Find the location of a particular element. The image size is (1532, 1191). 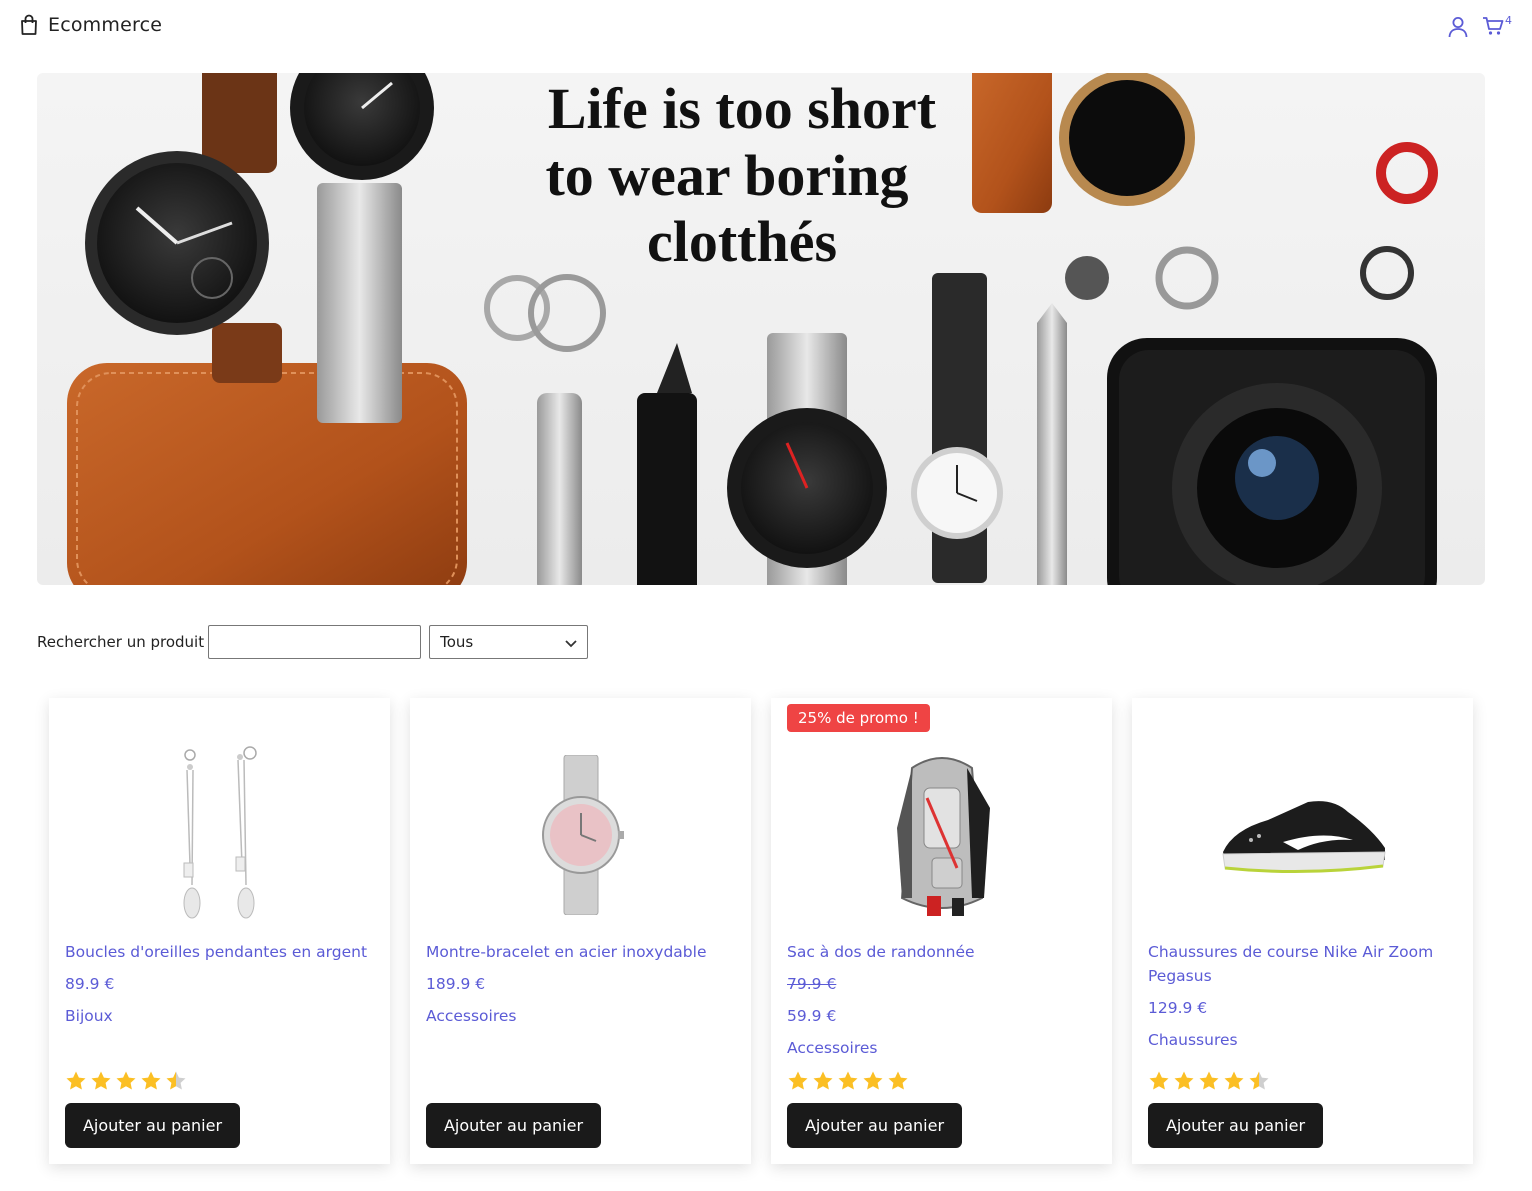

promo-badge: 25% de promo ! is located at coordinates (858, 718).